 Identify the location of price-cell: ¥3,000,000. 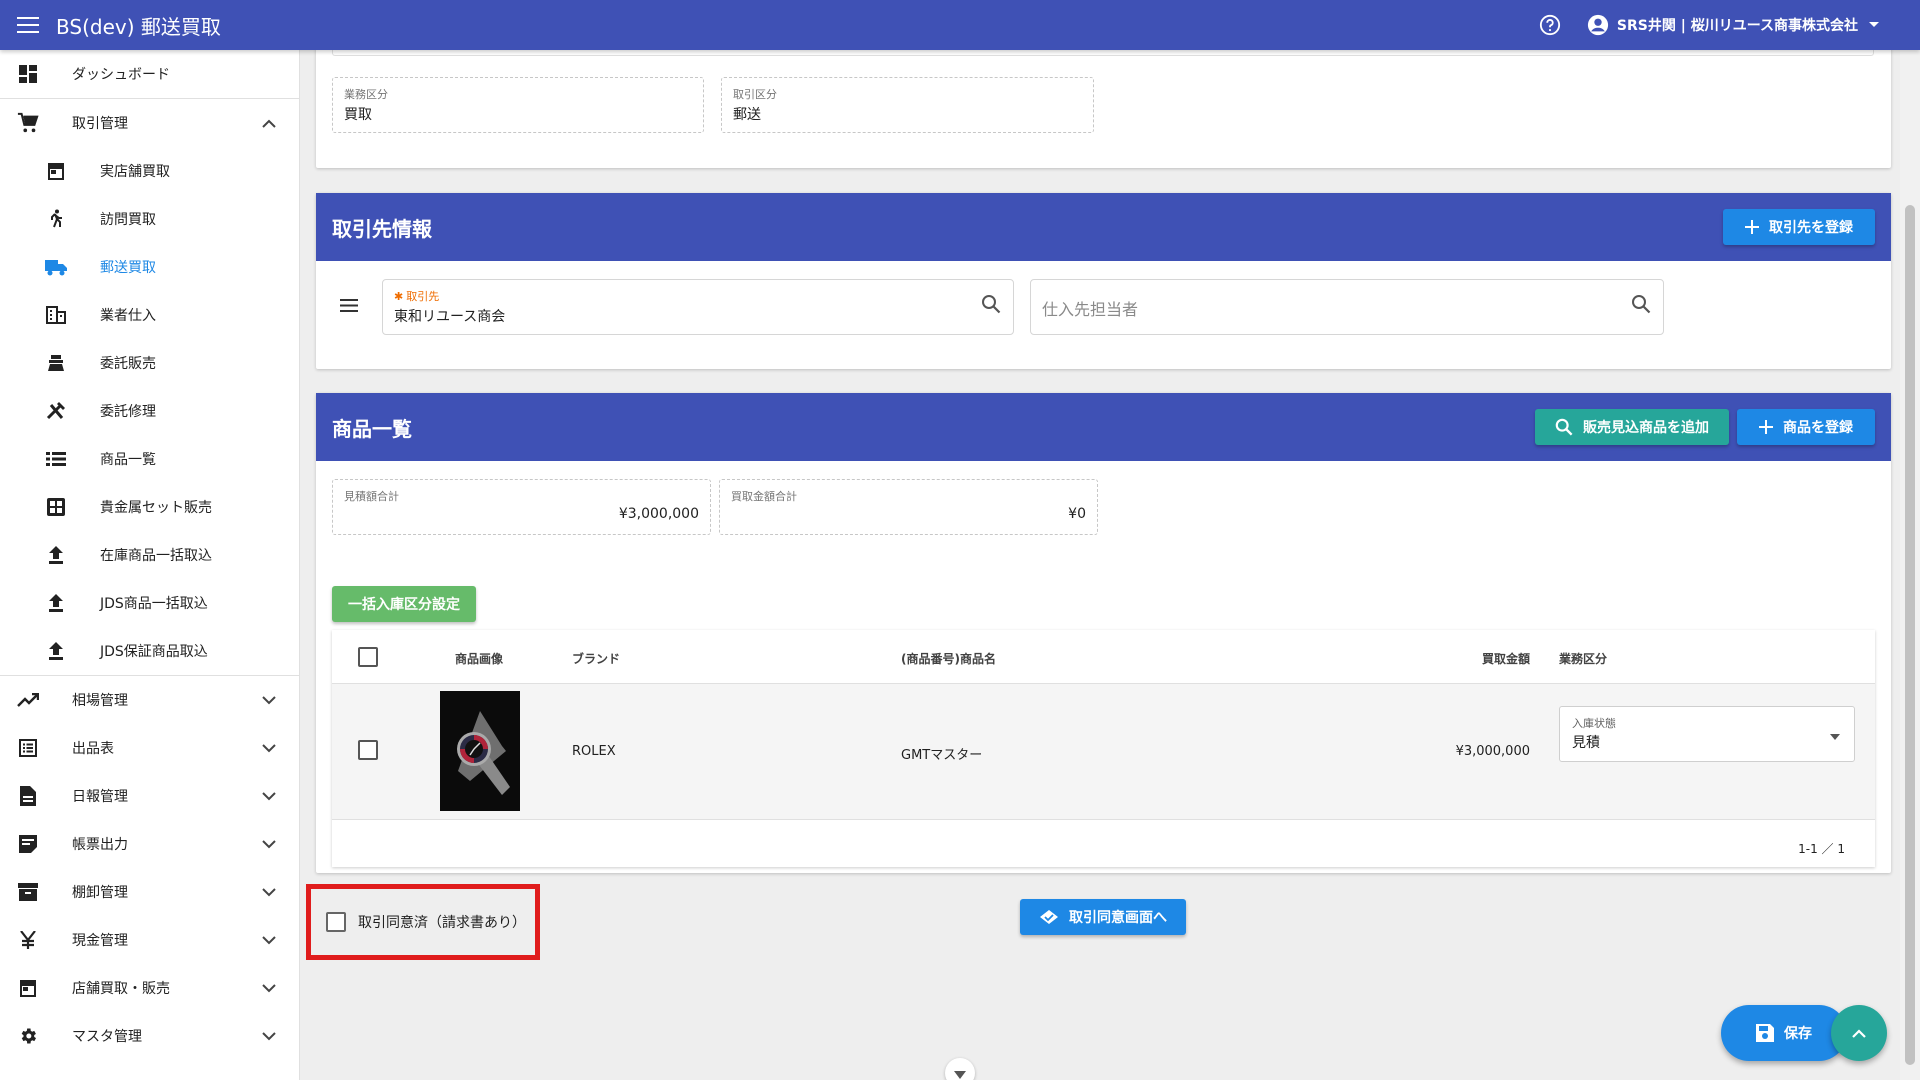
(1492, 751).